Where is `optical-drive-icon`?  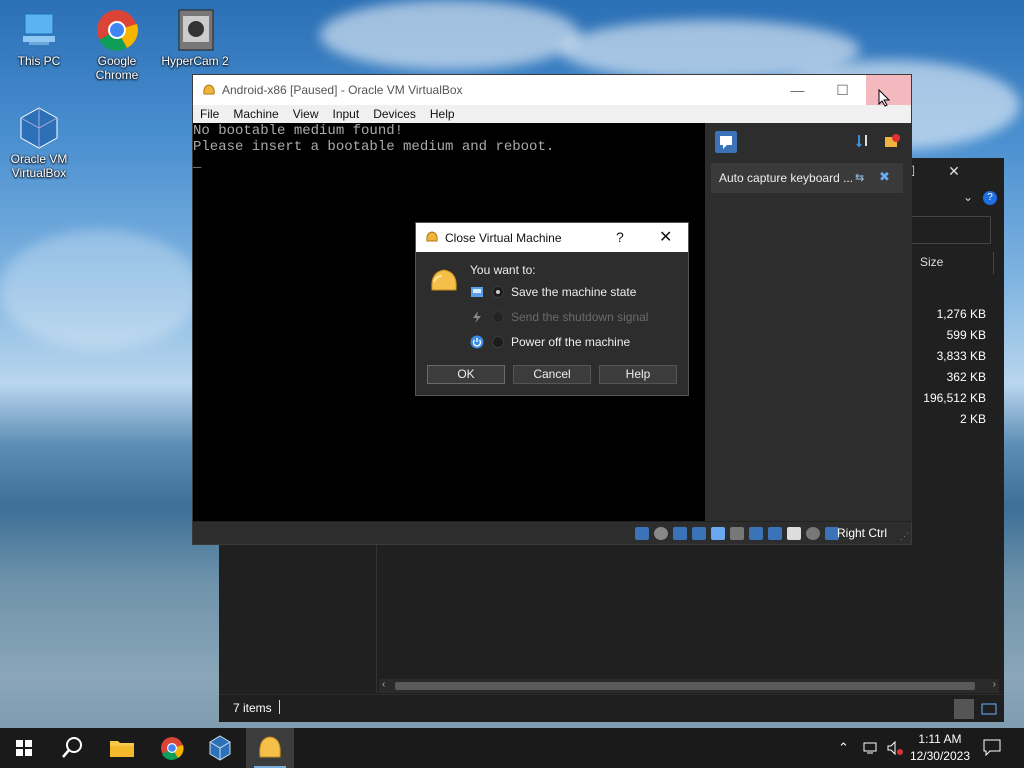
optical-drive-icon is located at coordinates (661, 533).